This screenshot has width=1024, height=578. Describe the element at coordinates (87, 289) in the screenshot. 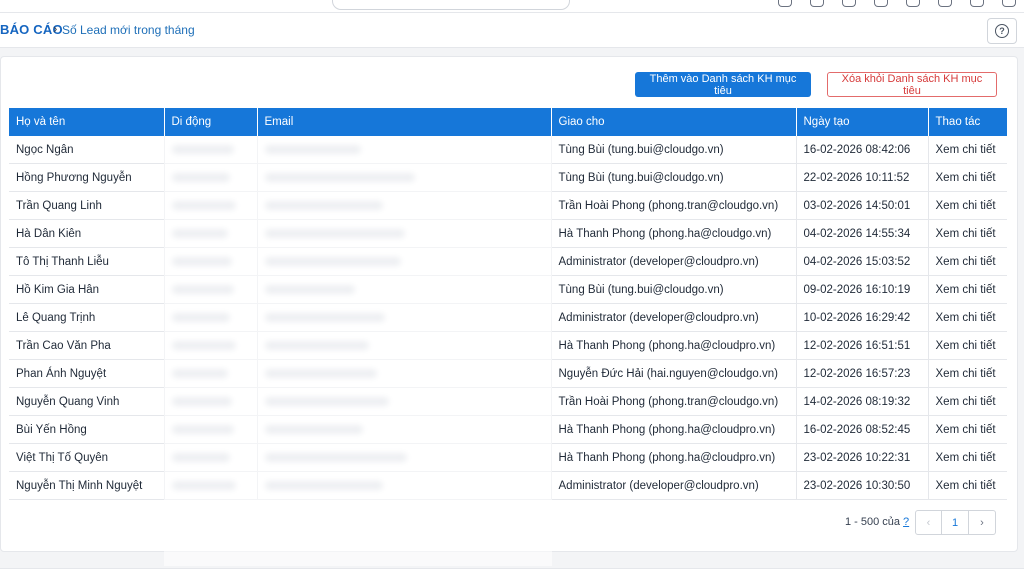

I see `cell-name: Hồ Kim Gia Hân` at that location.